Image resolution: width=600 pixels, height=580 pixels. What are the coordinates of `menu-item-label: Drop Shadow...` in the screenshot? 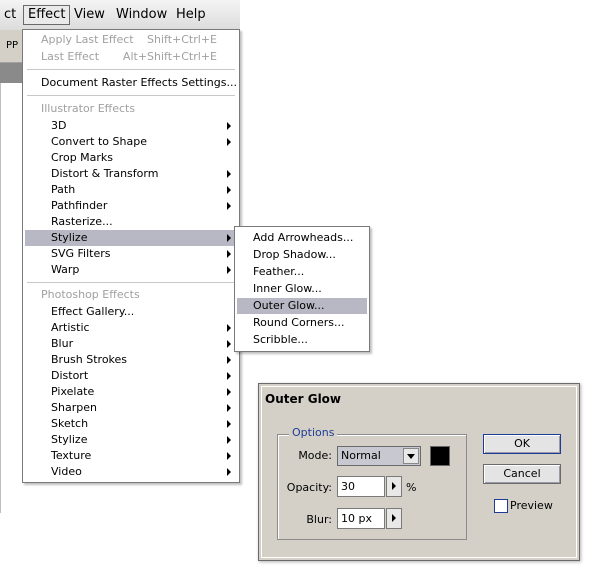 It's located at (294, 254).